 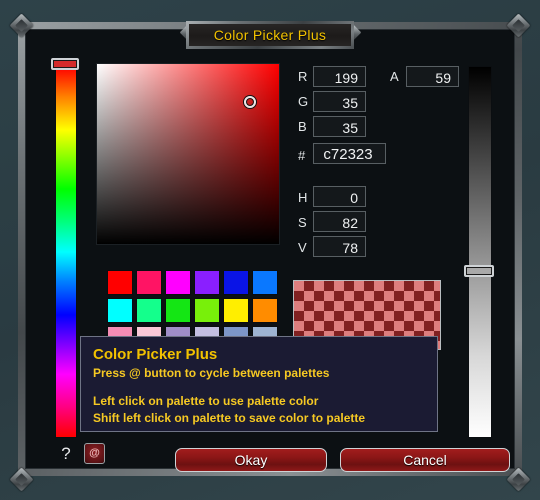 I want to click on help-button: ?, so click(x=66, y=454).